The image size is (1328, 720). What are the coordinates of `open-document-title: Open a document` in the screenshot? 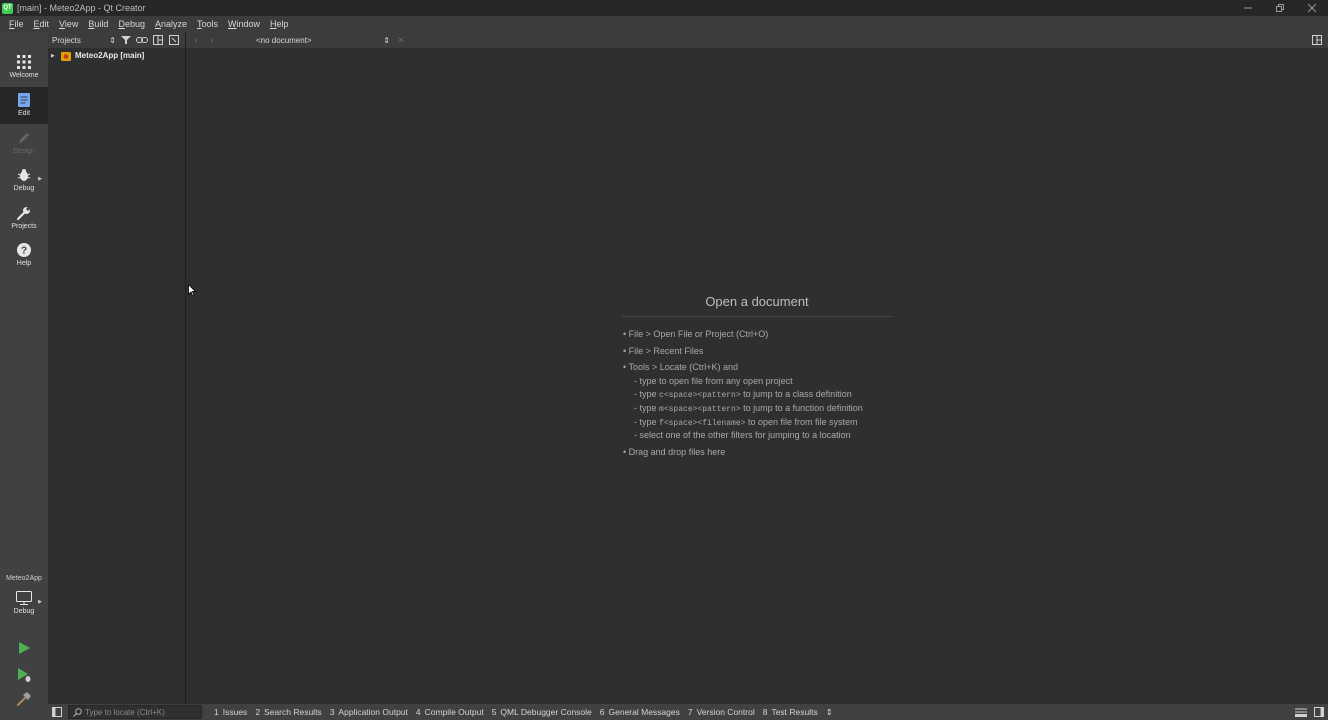 It's located at (757, 301).